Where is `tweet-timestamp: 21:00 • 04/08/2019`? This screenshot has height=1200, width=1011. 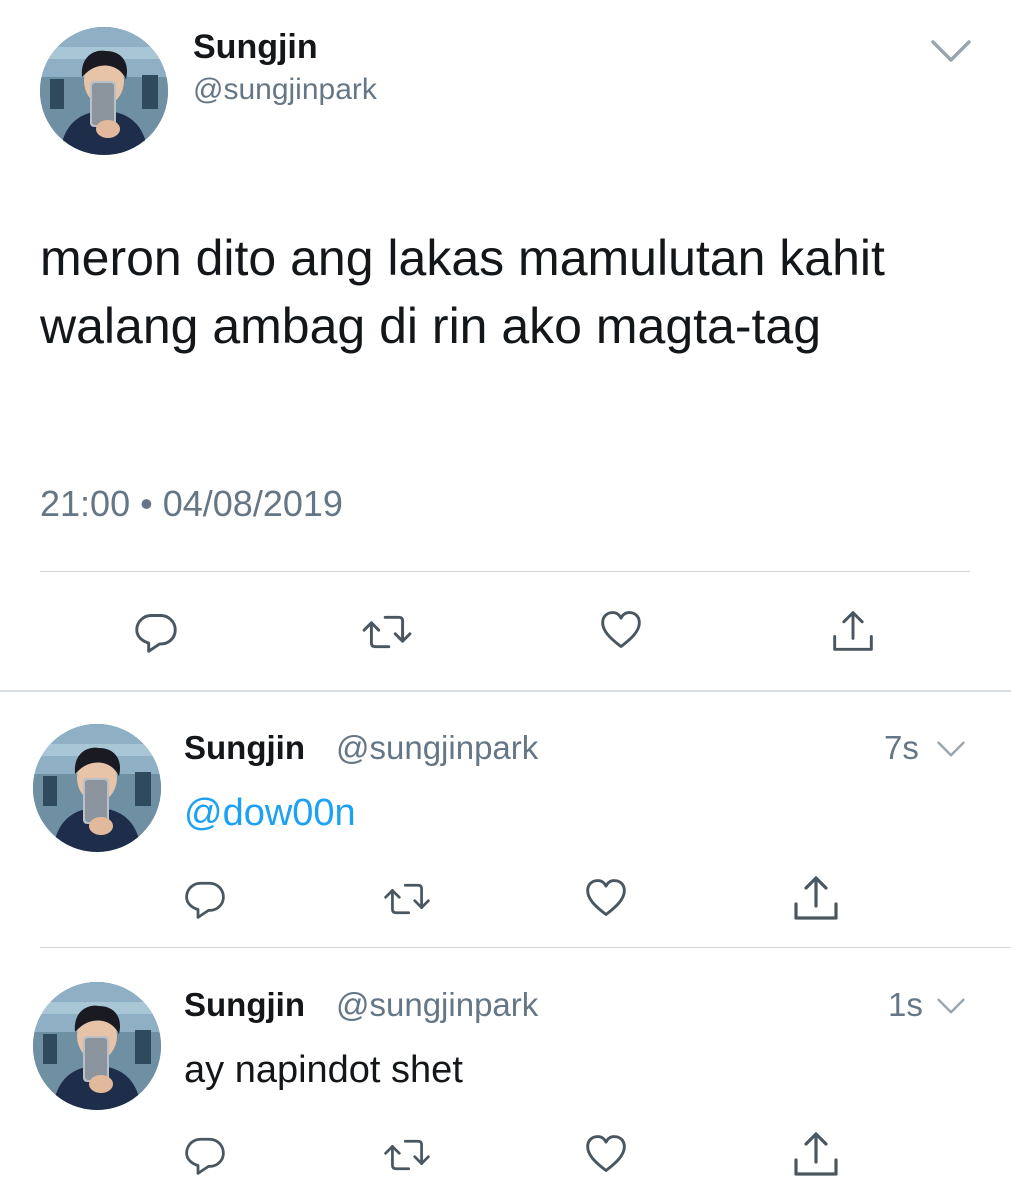
tweet-timestamp: 21:00 • 04/08/2019 is located at coordinates (191, 504).